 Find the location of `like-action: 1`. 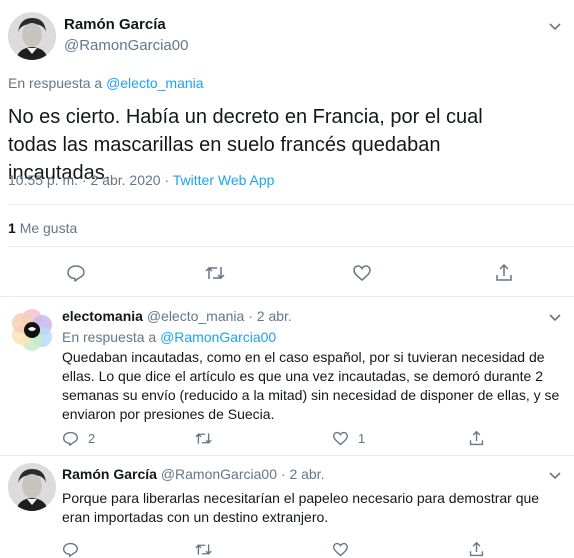

like-action: 1 is located at coordinates (348, 438).